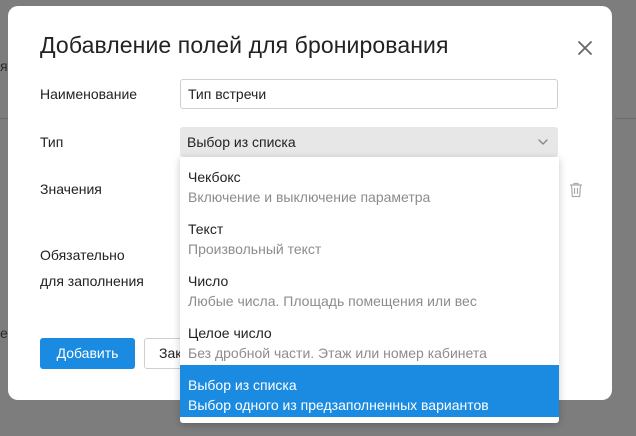  I want to click on dropdown-option-checkbox: Чекбокс Включение и выключение параметра, so click(369, 183).